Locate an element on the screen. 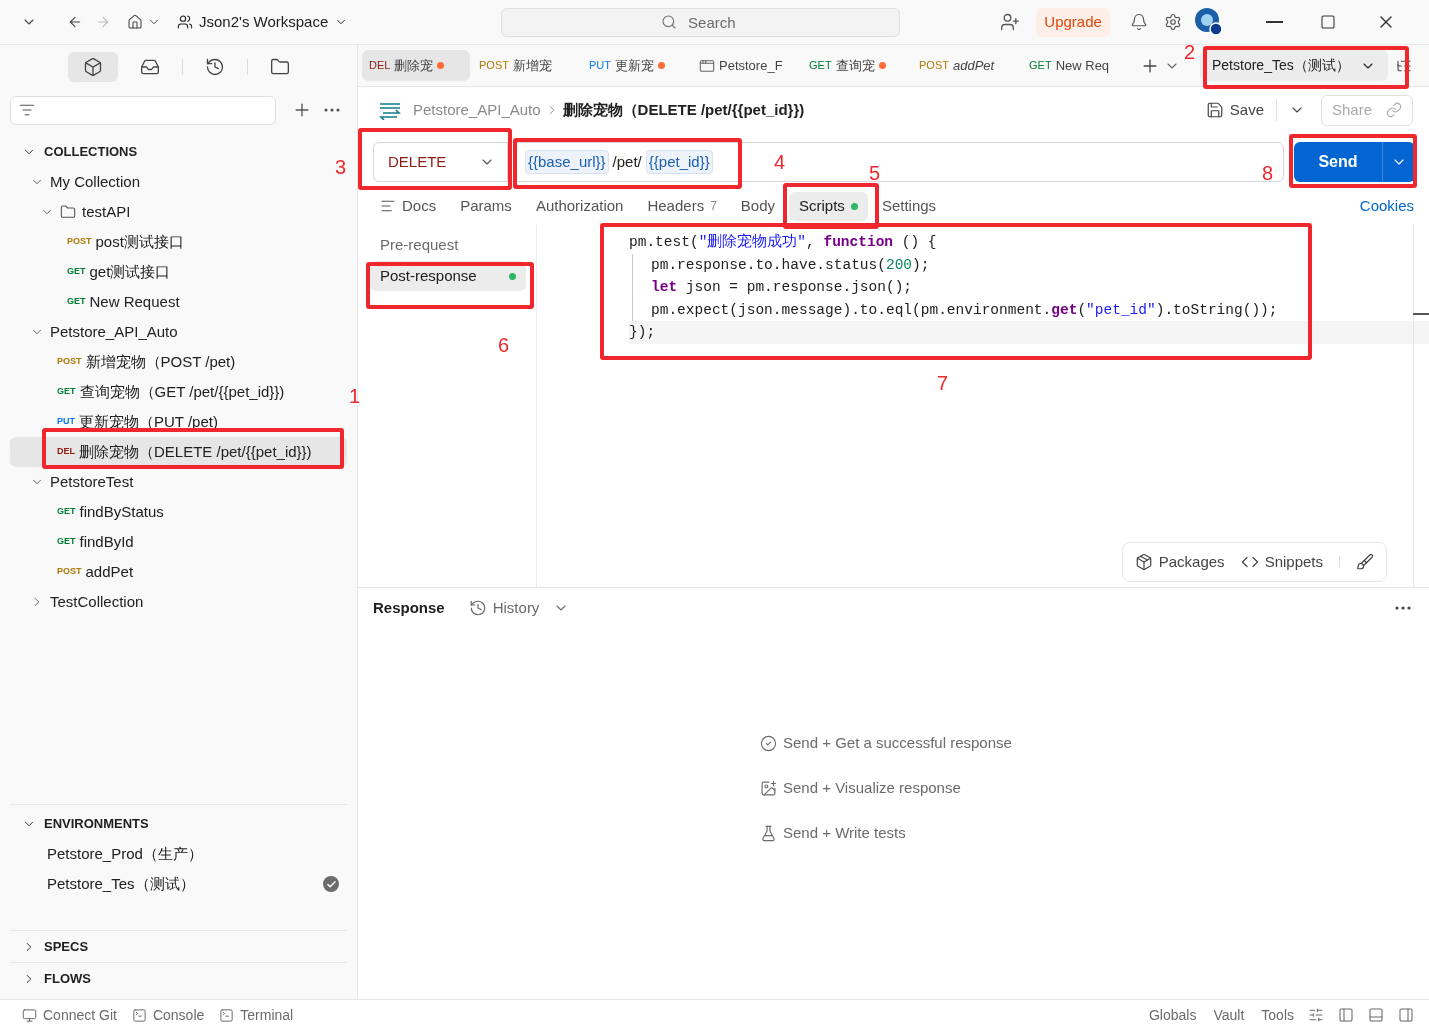  response-hint: Send + Visualize response is located at coordinates (1094, 788).